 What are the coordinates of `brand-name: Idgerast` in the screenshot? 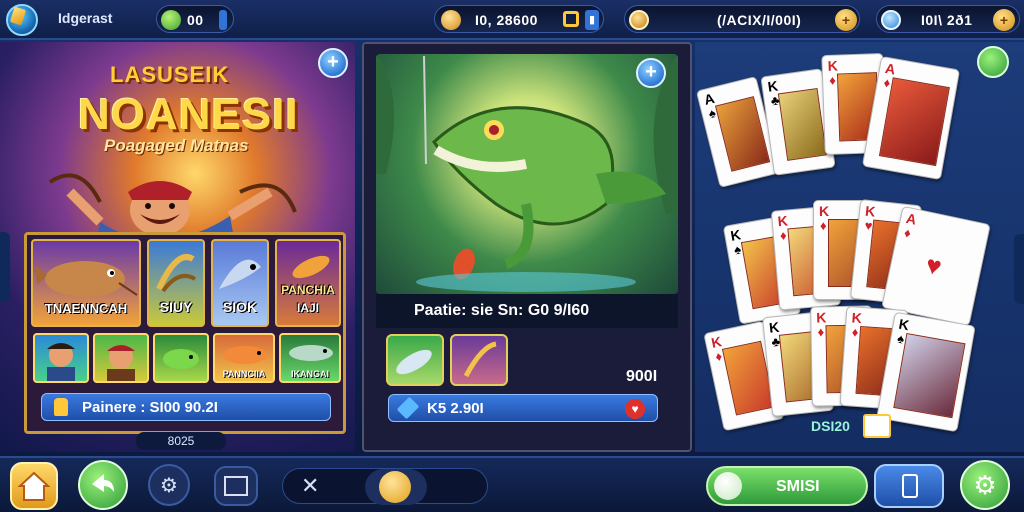 It's located at (85, 18).